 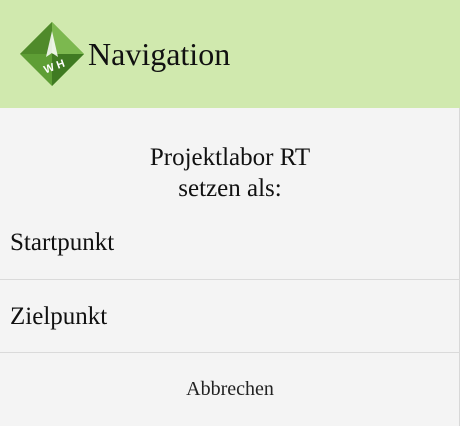 What do you see at coordinates (52, 54) in the screenshot?
I see `wh-diamond-logo-icon: W H` at bounding box center [52, 54].